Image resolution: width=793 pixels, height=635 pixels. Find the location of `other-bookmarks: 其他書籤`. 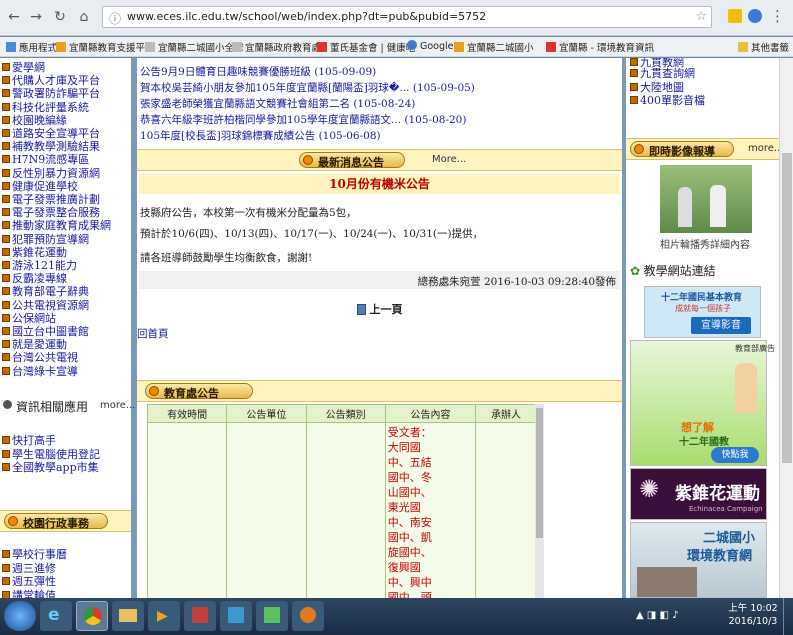

other-bookmarks: 其他書籤 is located at coordinates (763, 47).